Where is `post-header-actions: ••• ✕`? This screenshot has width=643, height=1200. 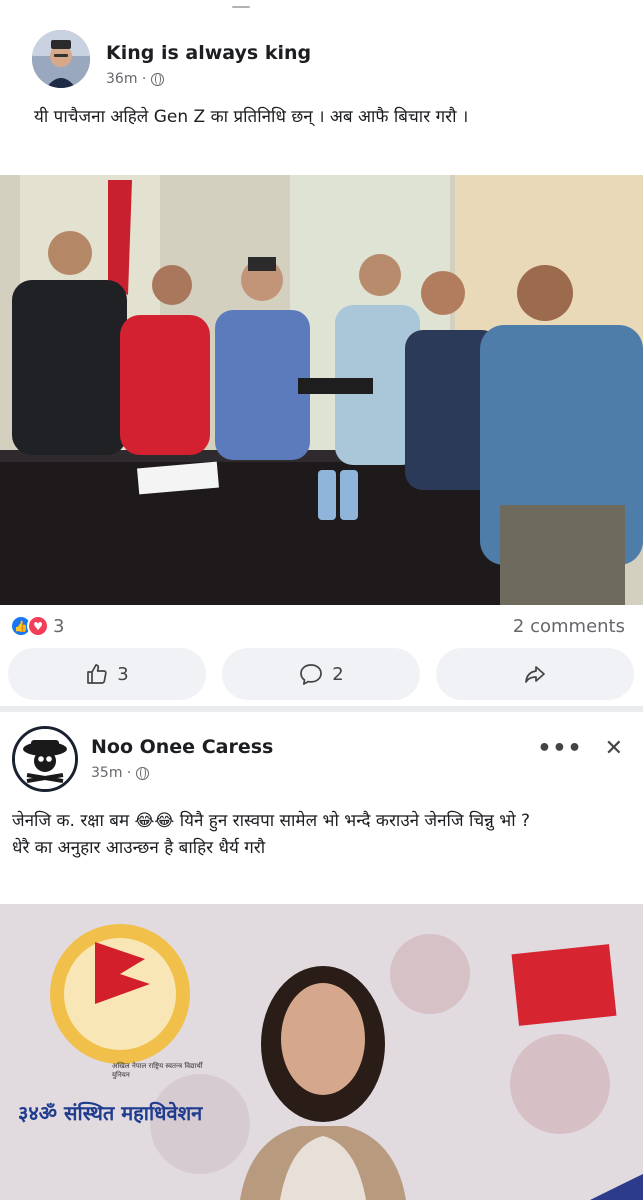 post-header-actions: ••• ✕ is located at coordinates (580, 748).